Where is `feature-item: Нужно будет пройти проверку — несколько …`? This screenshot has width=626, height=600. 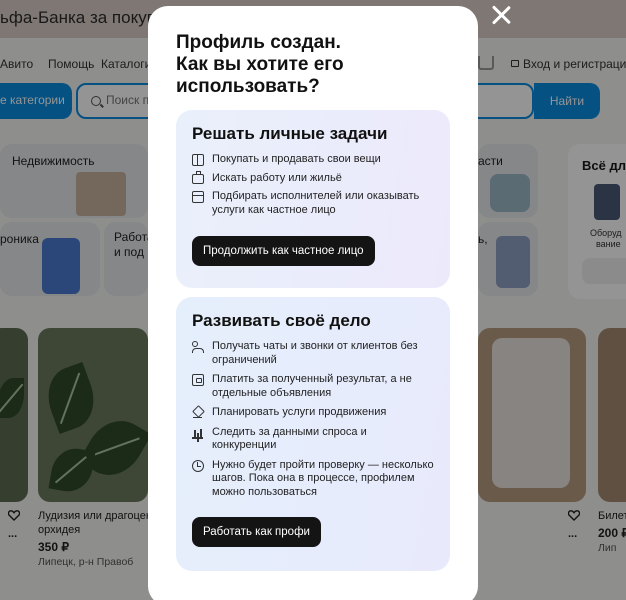 feature-item: Нужно будет пройти проверку — несколько … is located at coordinates (313, 479).